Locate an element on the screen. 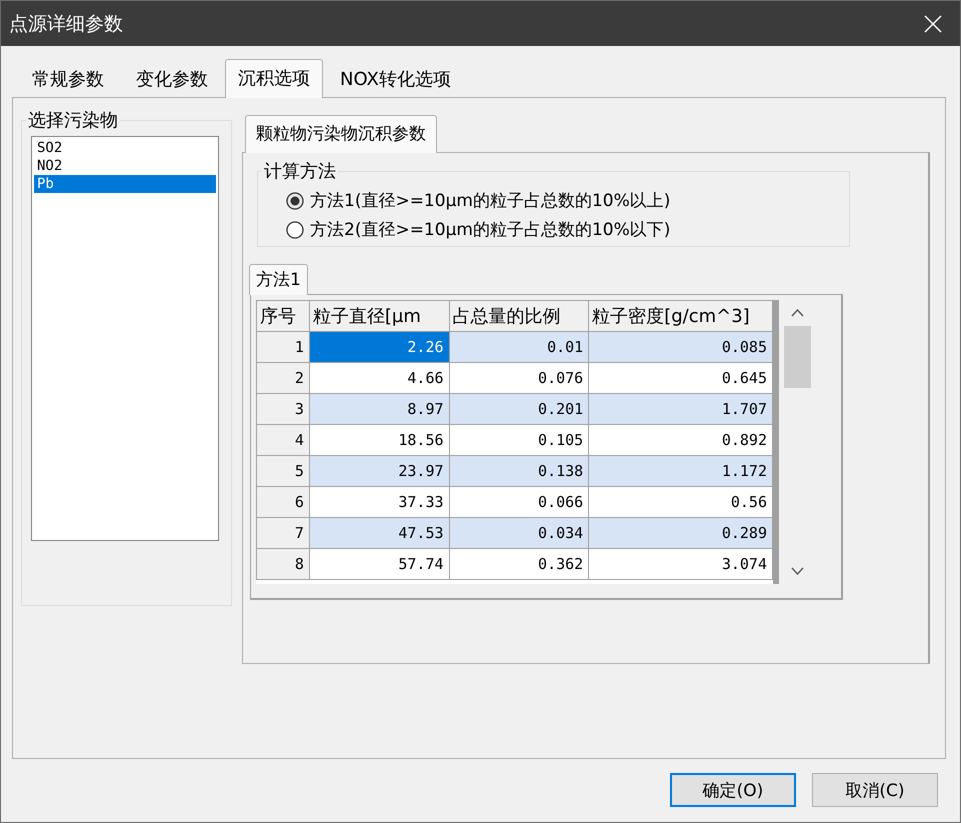 The image size is (961, 823). table-cell: 1.707 is located at coordinates (680, 409).